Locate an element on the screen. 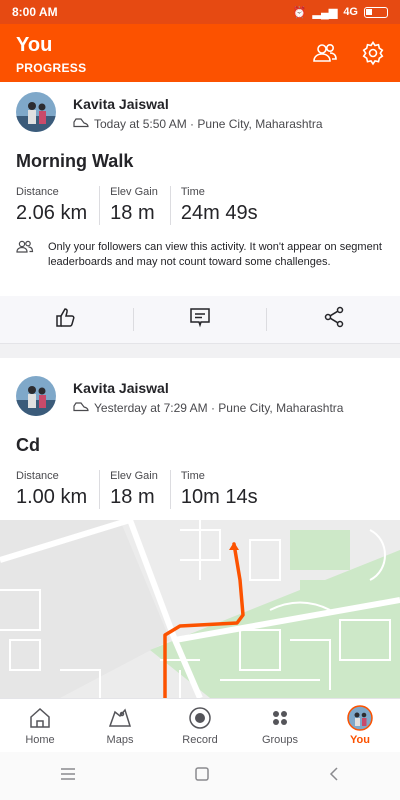 The height and width of the screenshot is (800, 400). nav-groups: Groups is located at coordinates (280, 725).